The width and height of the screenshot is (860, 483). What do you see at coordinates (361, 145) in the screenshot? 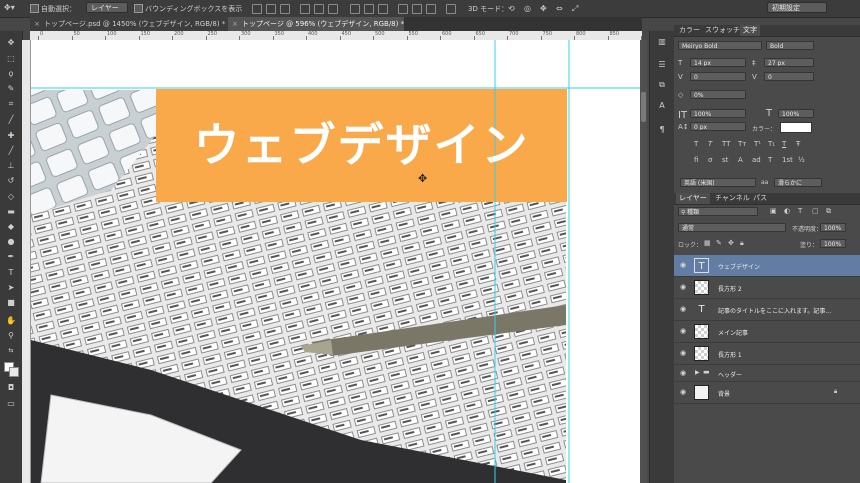
I see `banner-text: ウェブデザイン` at bounding box center [361, 145].